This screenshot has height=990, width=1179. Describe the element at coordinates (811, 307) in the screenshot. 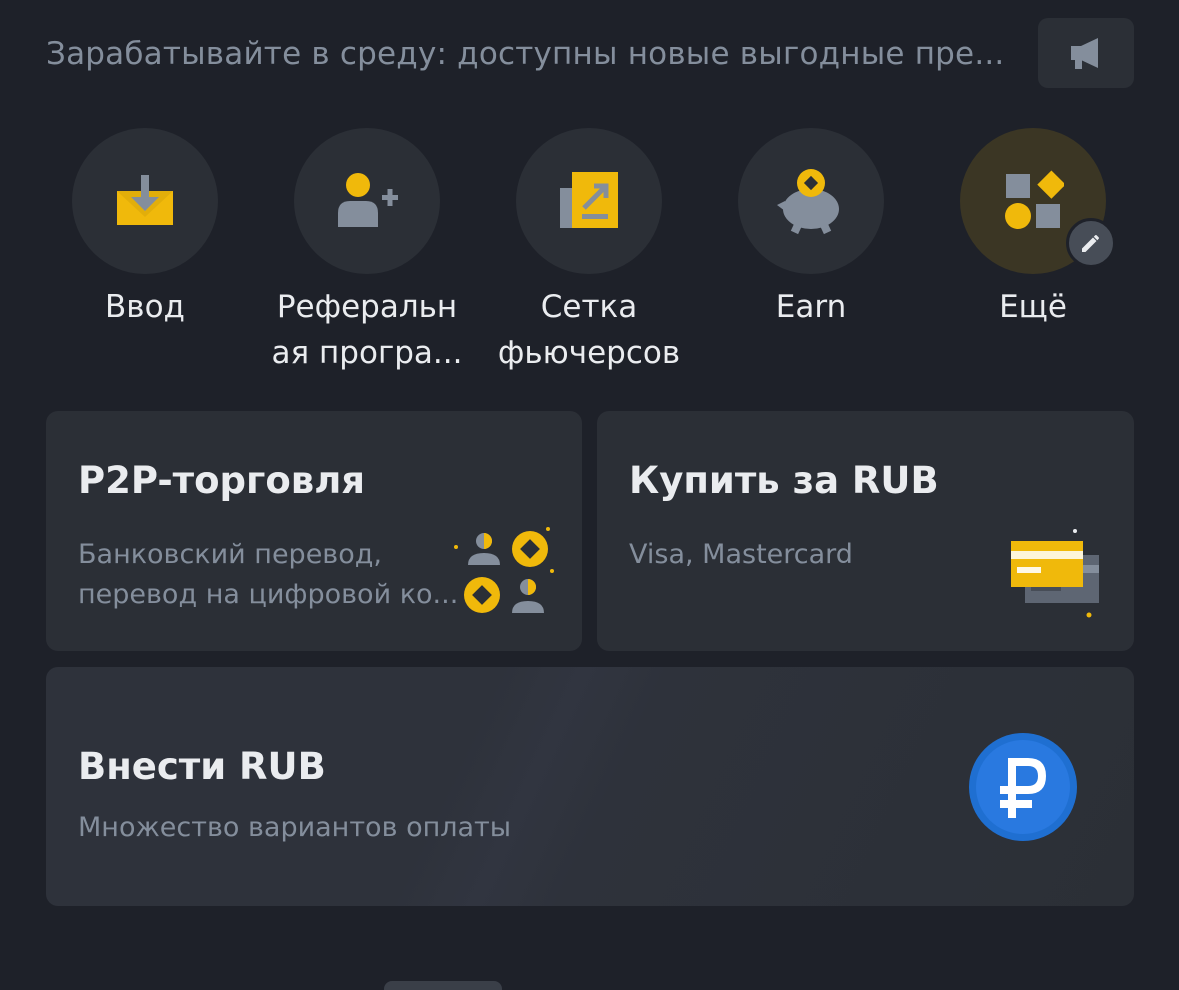

I see `shortcut-label: Earn` at that location.